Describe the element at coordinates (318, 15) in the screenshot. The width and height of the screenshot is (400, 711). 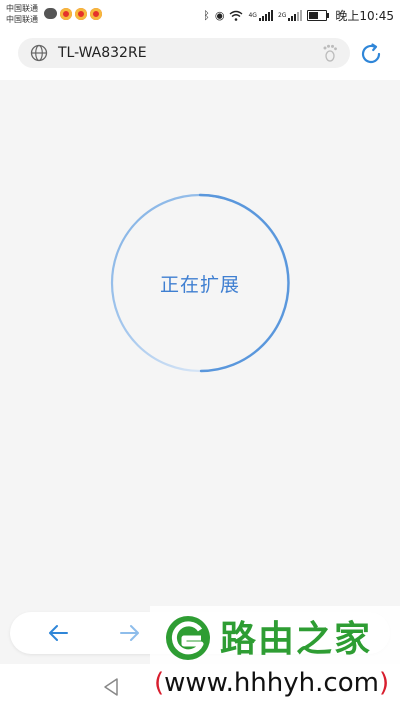
I see `battery-icon` at that location.